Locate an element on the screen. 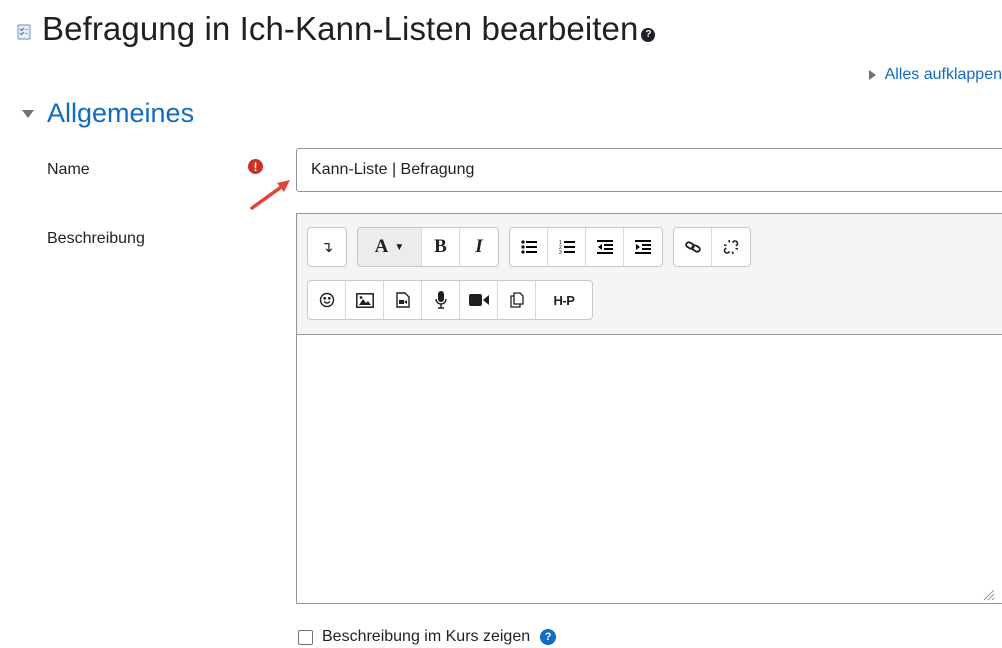 The image size is (1002, 648). section-toggle-general: Allgemeines is located at coordinates (108, 113).